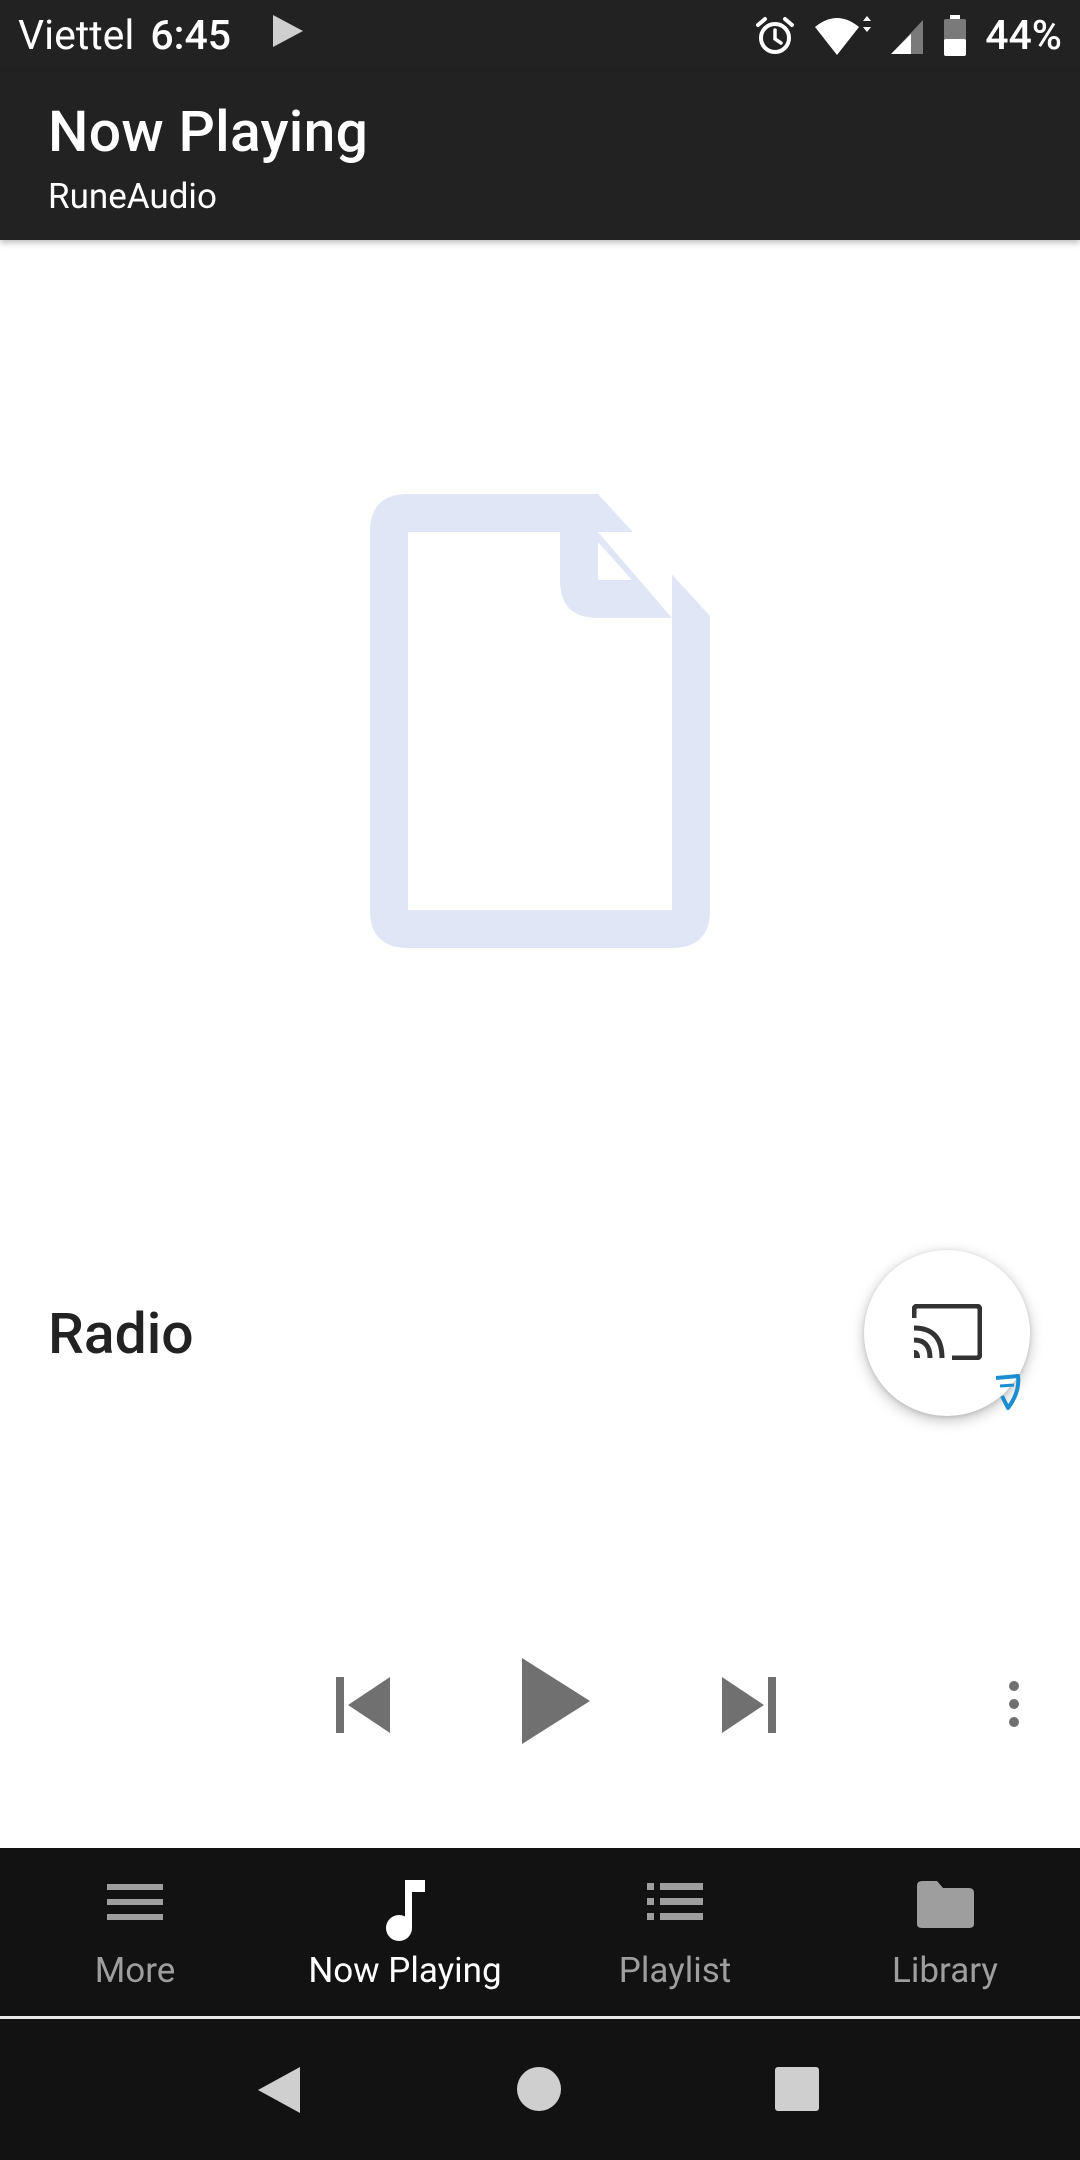 The width and height of the screenshot is (1080, 2160). I want to click on skip-previous-icon, so click(363, 1705).